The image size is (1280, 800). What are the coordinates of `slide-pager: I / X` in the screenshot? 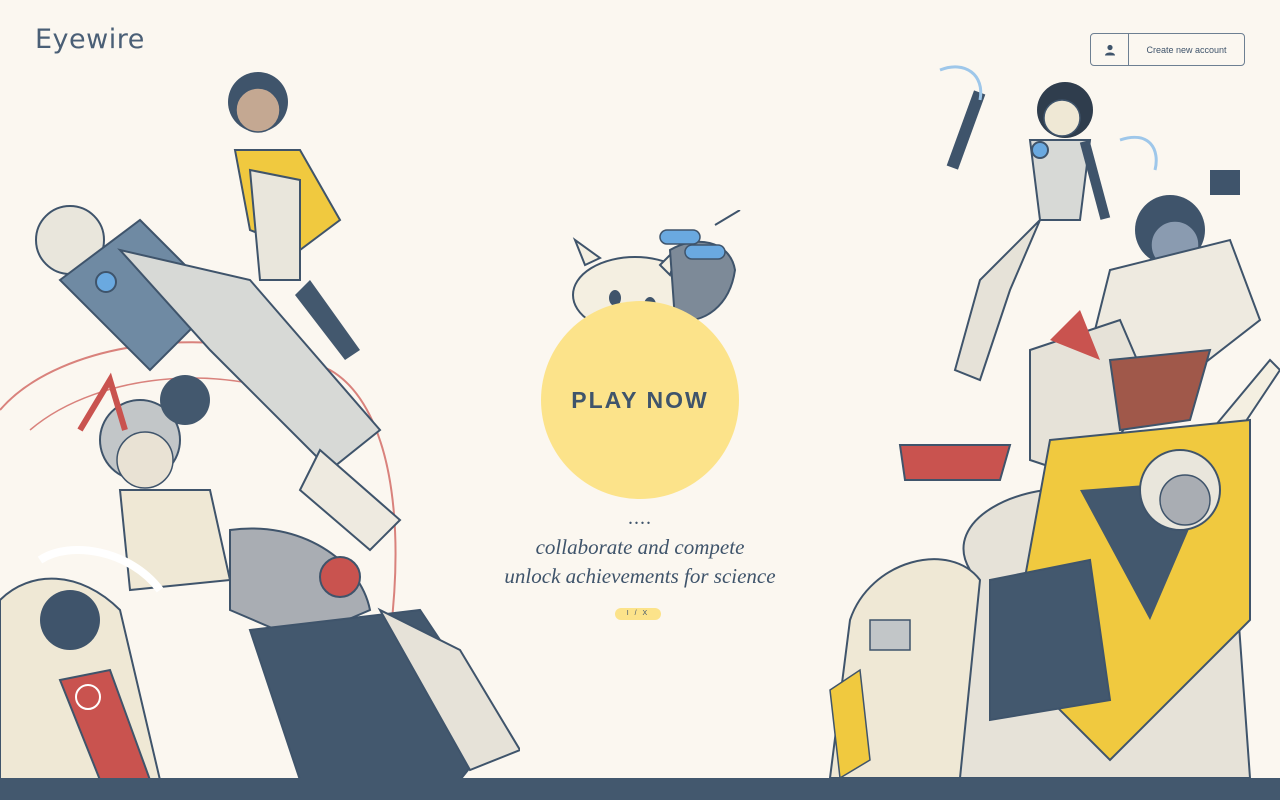 It's located at (638, 614).